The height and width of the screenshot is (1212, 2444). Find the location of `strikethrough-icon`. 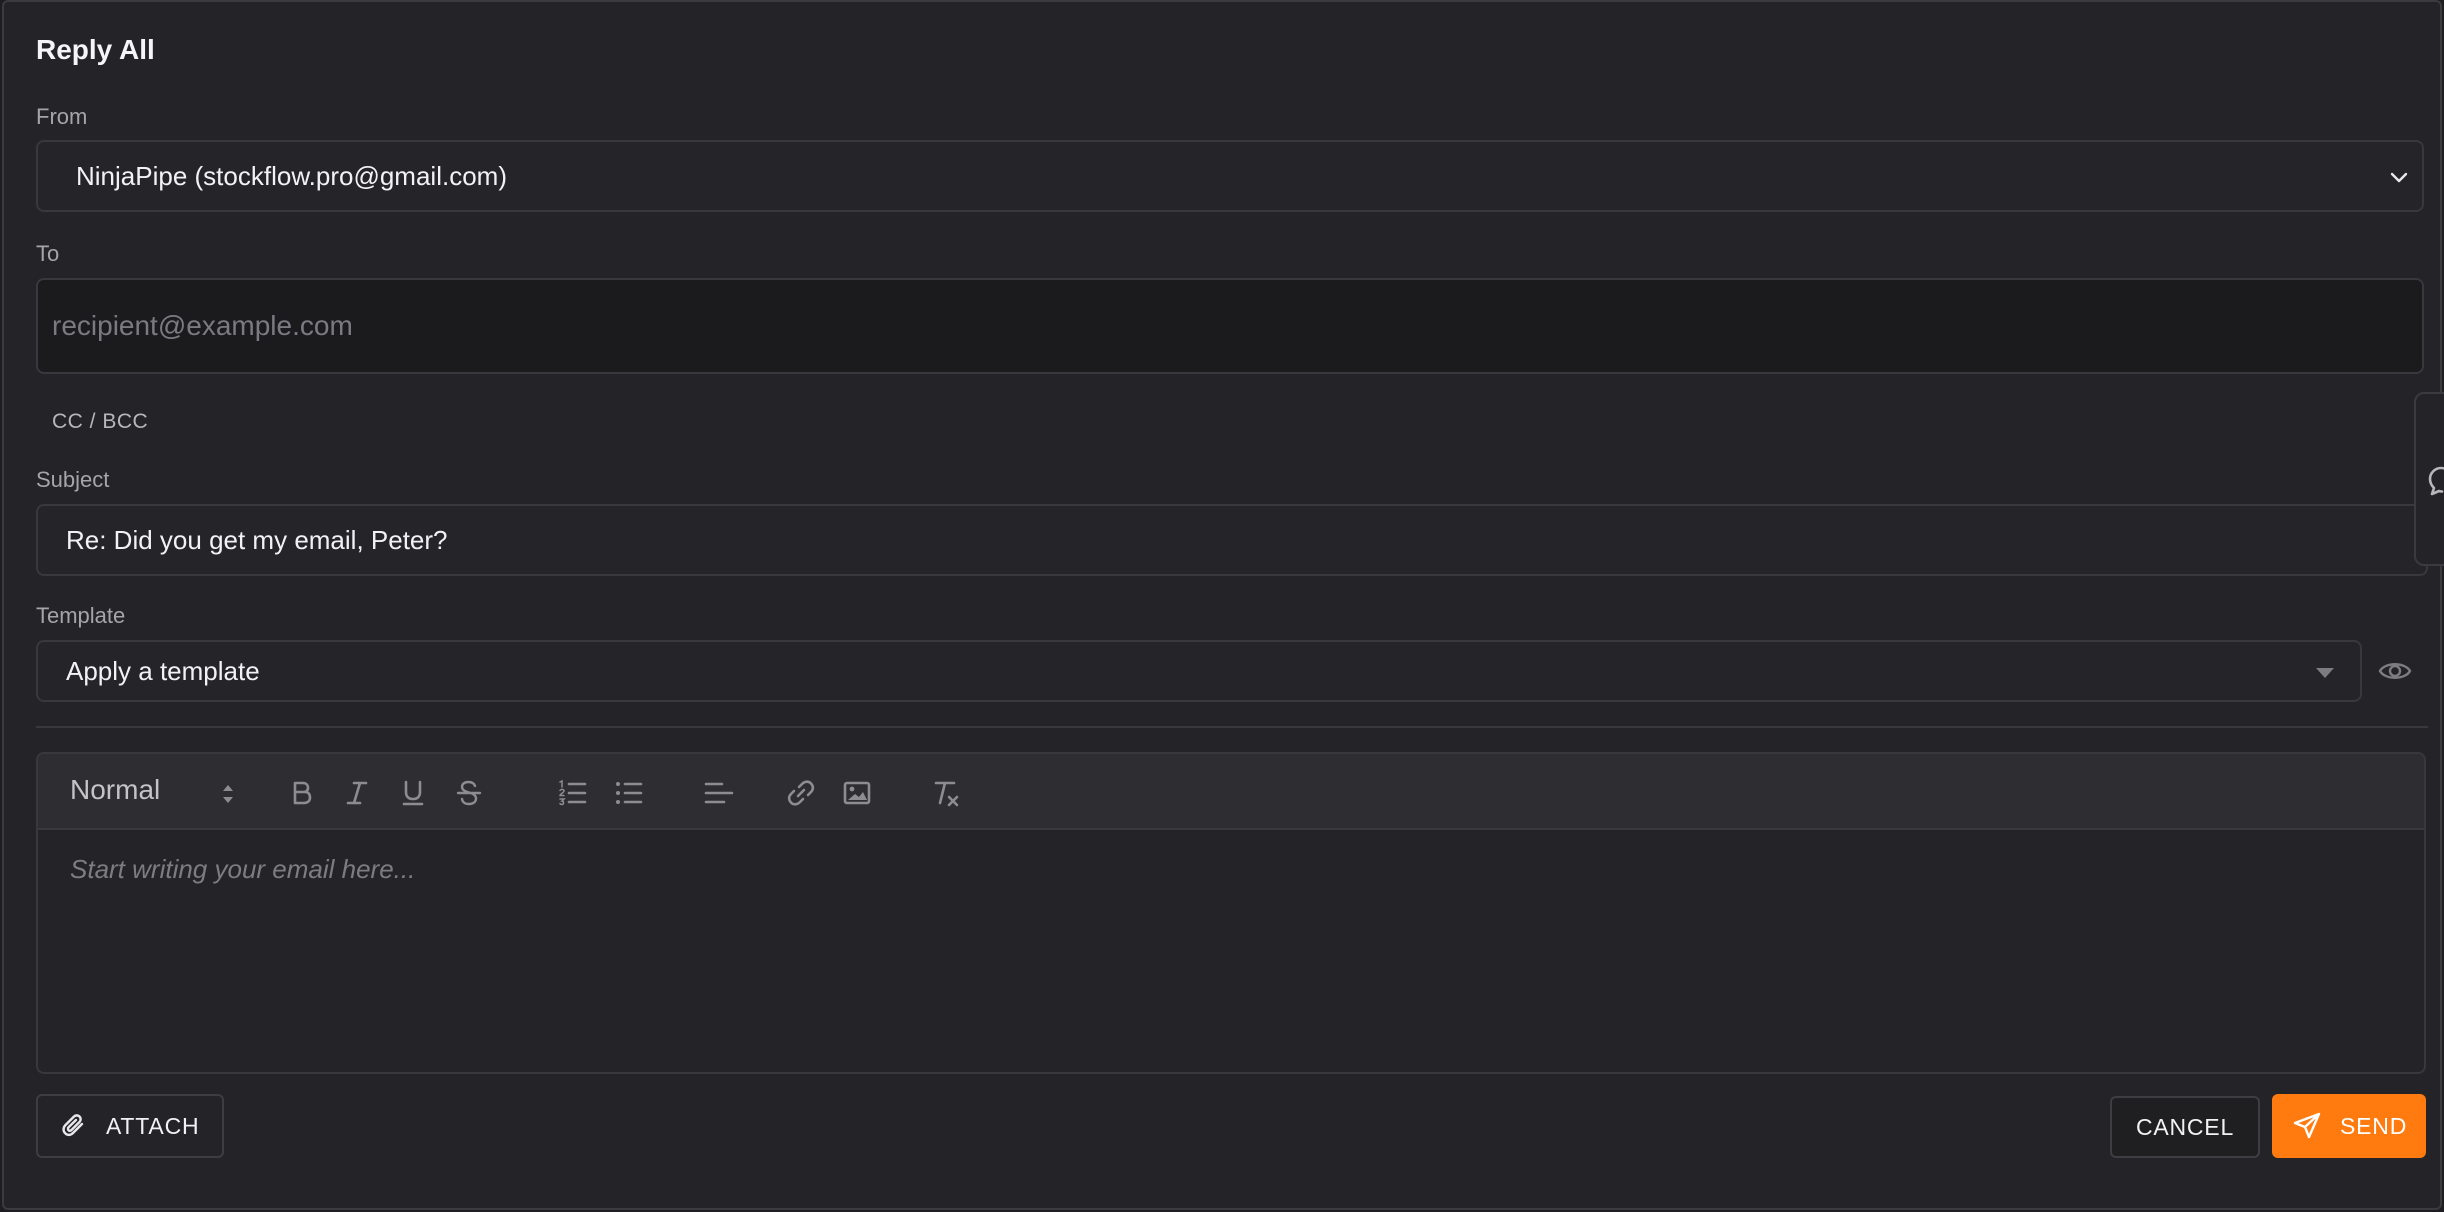

strikethrough-icon is located at coordinates (469, 793).